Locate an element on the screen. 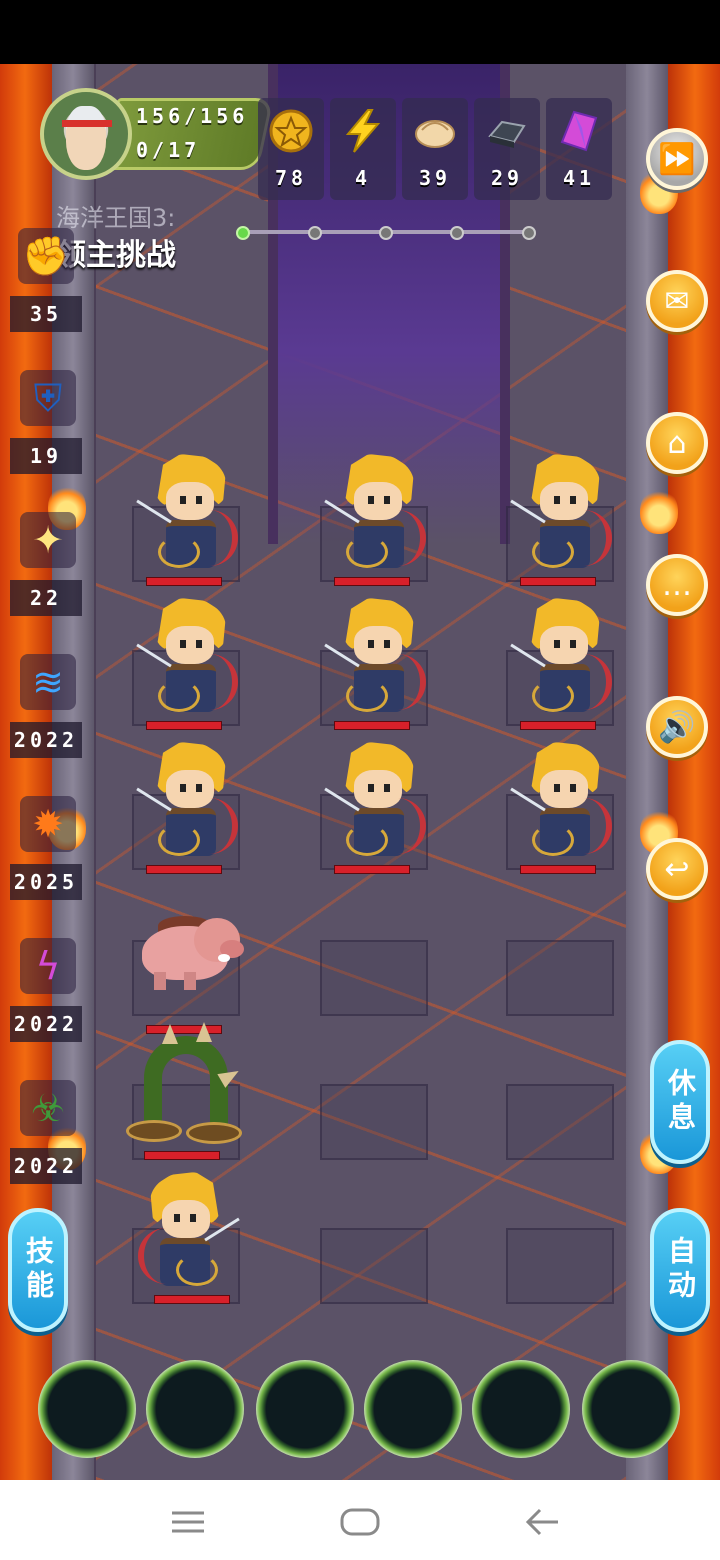  dumpling-icon is located at coordinates (435, 134).